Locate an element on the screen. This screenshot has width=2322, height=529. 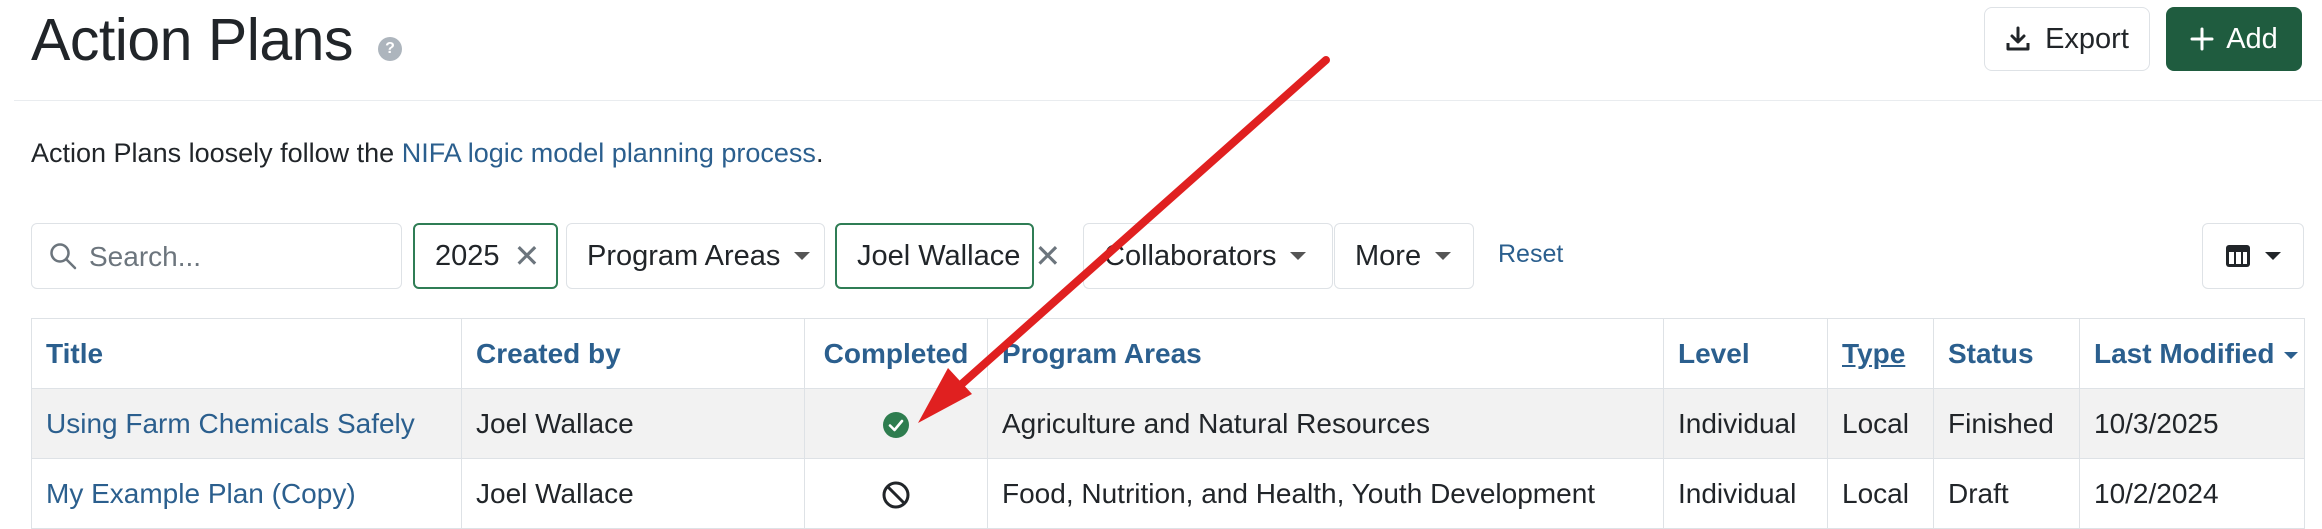
program-areas-filter: Program Areas is located at coordinates (695, 256).